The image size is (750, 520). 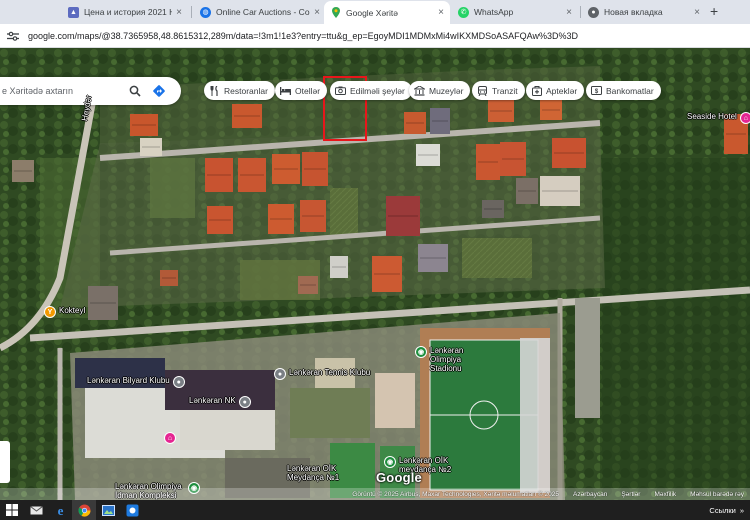 What do you see at coordinates (717, 494) in the screenshot?
I see `feedback-link: Məhsul barədə rəy` at bounding box center [717, 494].